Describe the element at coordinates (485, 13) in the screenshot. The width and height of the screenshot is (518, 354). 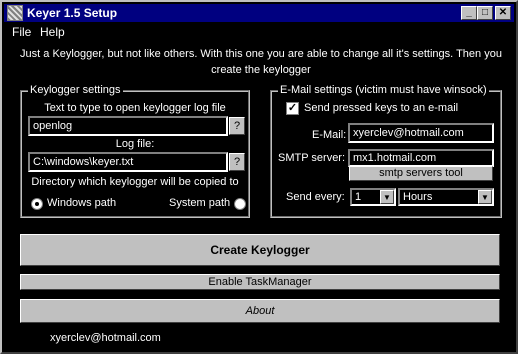
I see `maximize-button: □` at that location.